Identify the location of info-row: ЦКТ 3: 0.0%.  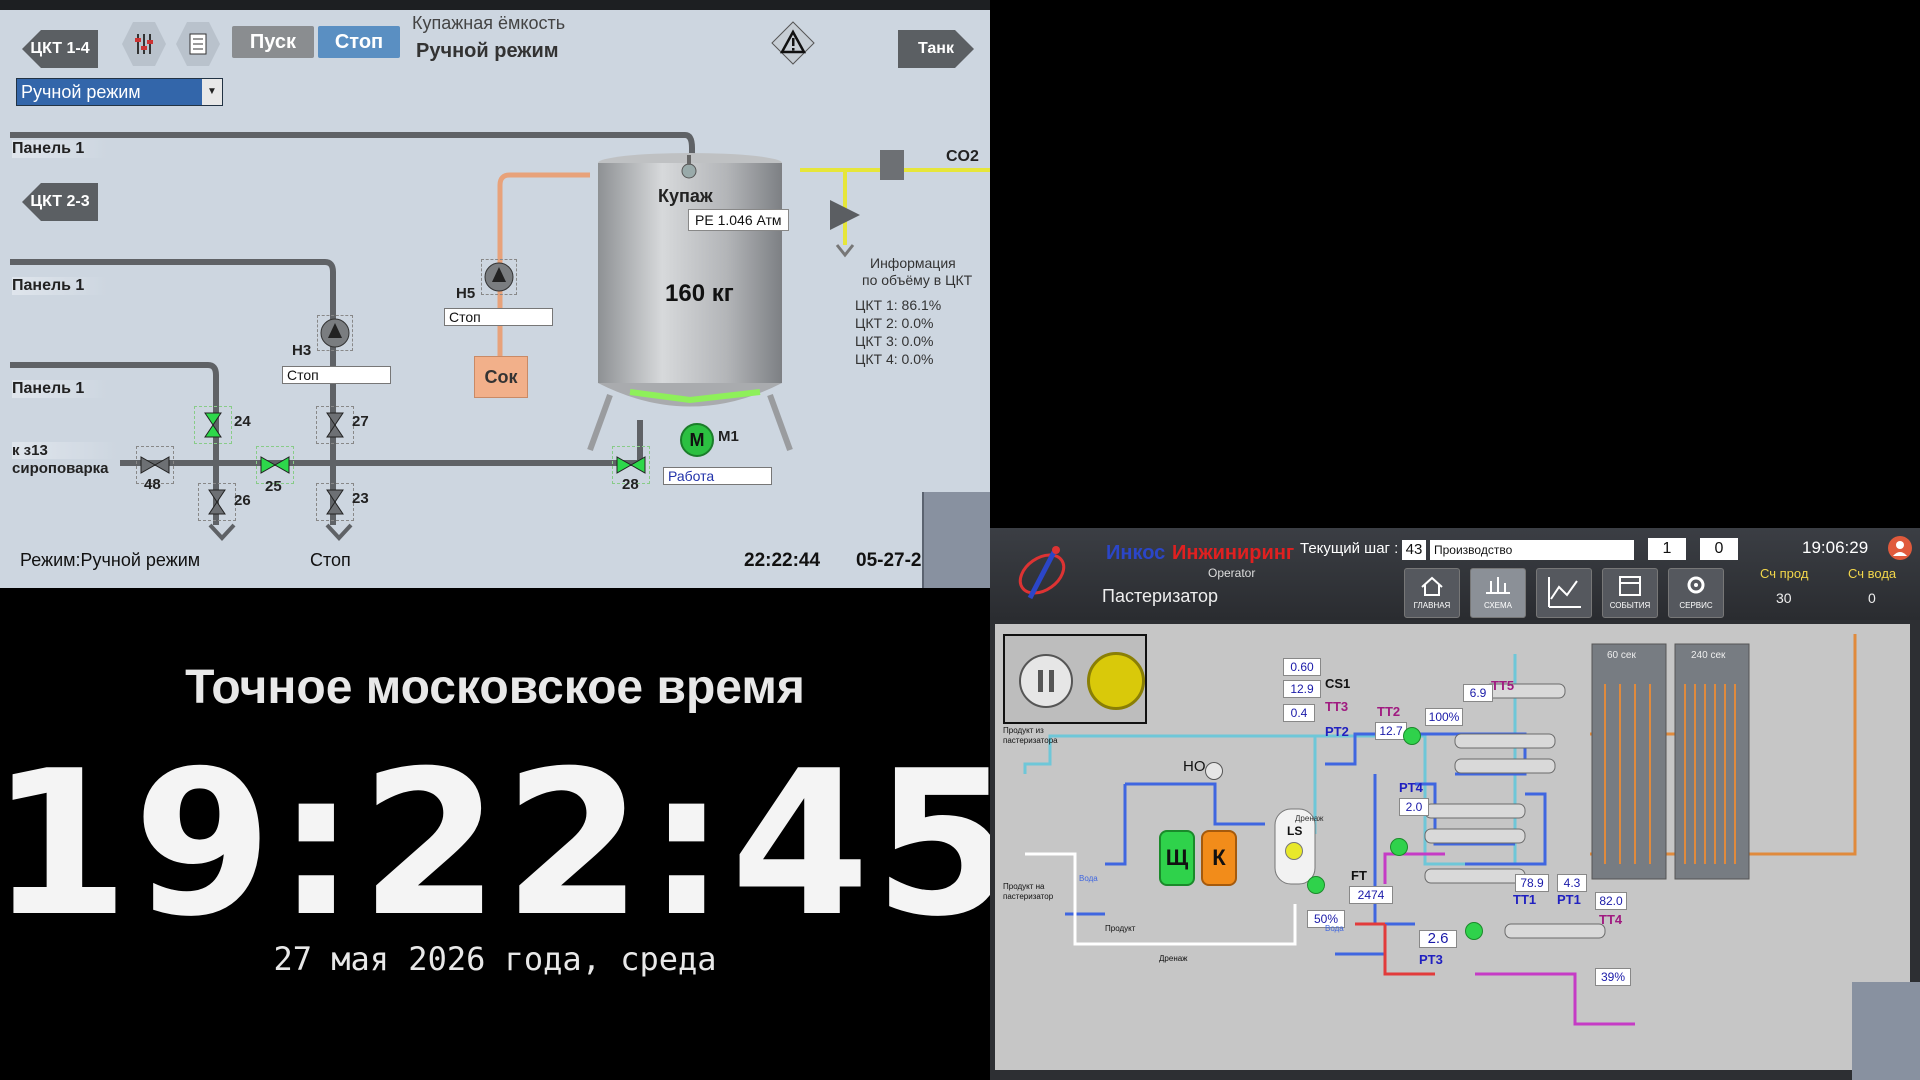
(898, 341).